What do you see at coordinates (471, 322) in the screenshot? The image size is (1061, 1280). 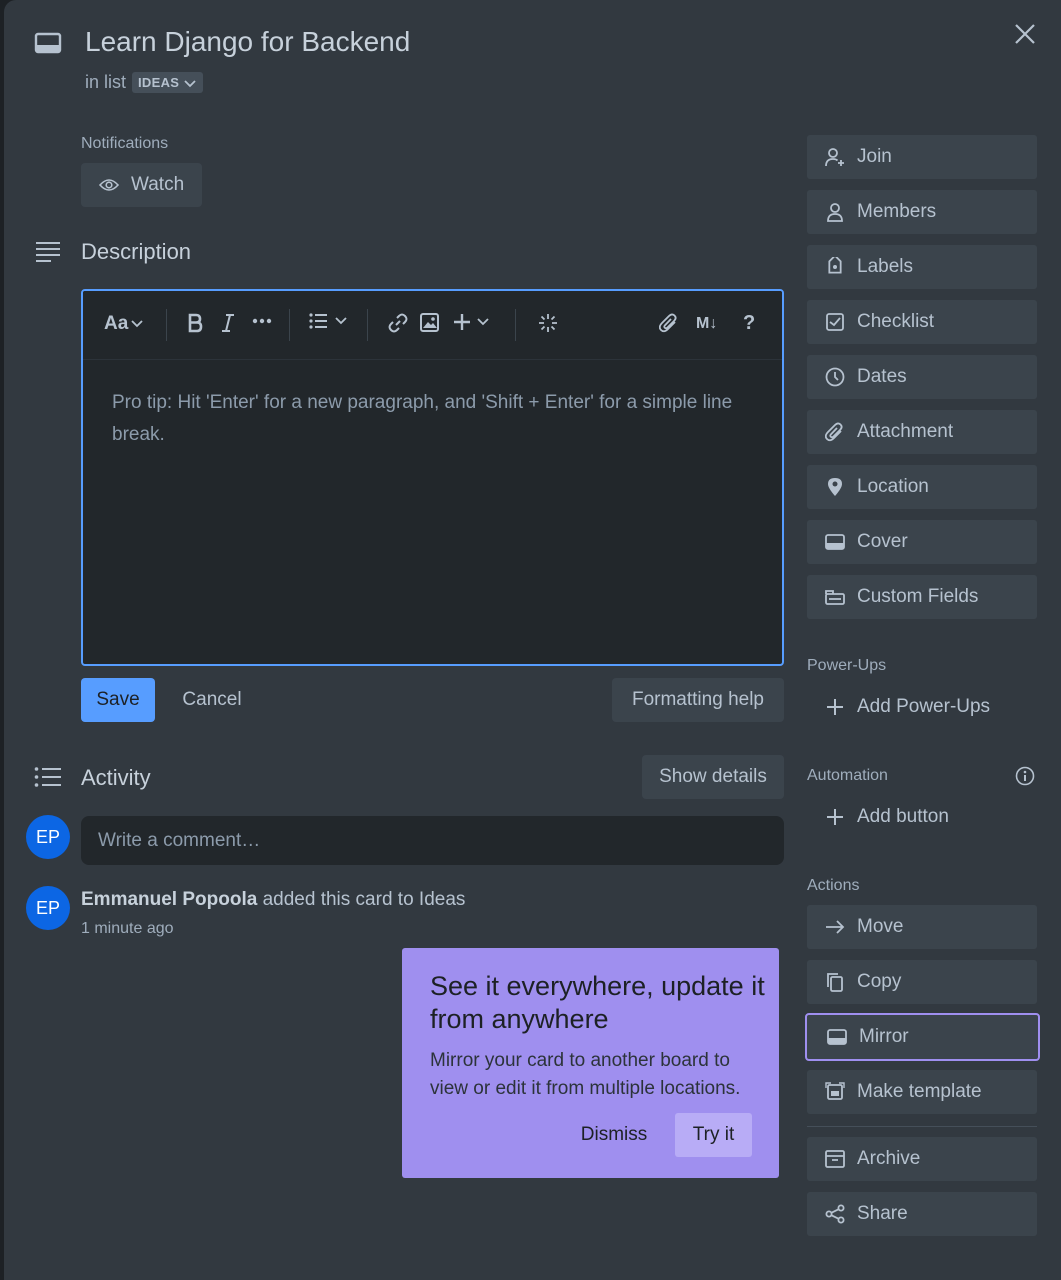 I see `insert-button` at bounding box center [471, 322].